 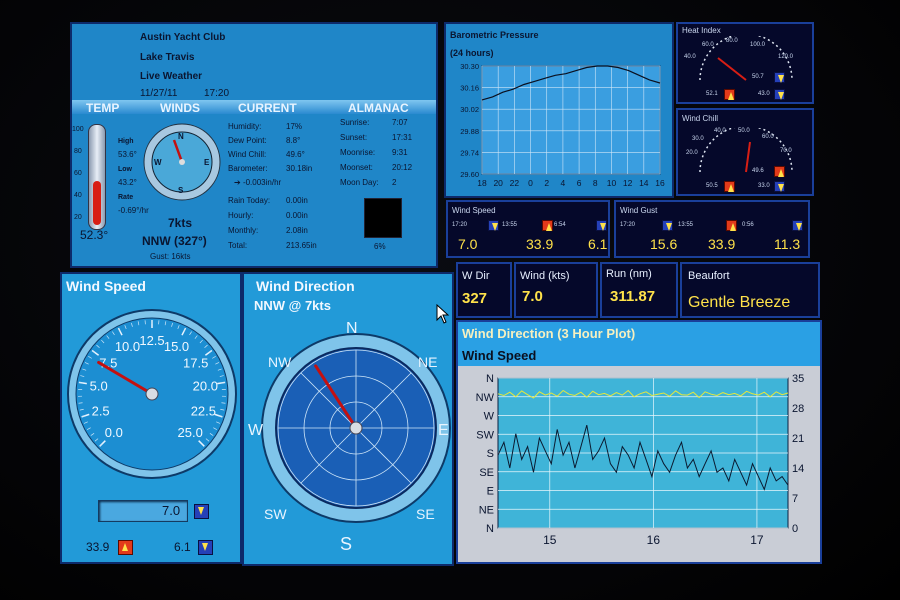 I want to click on hi-low: 43.0, so click(x=764, y=94).